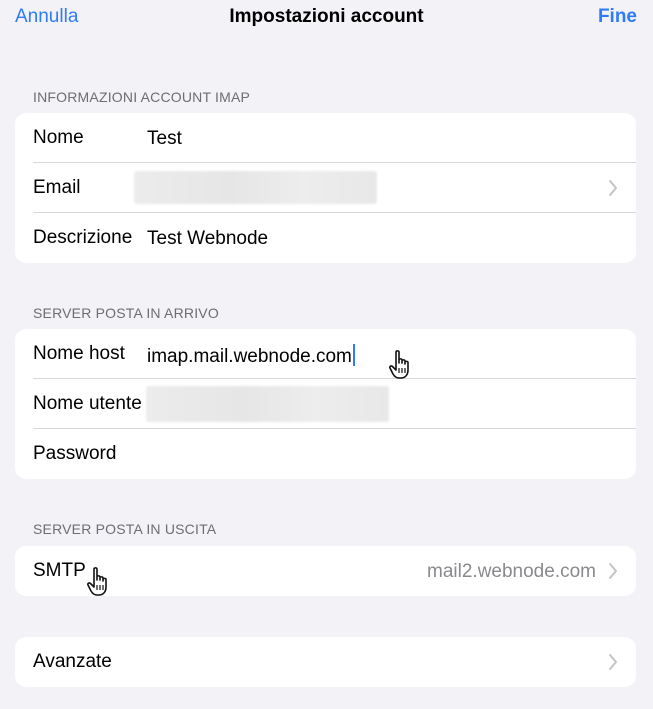 Image resolution: width=653 pixels, height=709 pixels. What do you see at coordinates (325, 138) in the screenshot?
I see `name-row: Nome Test` at bounding box center [325, 138].